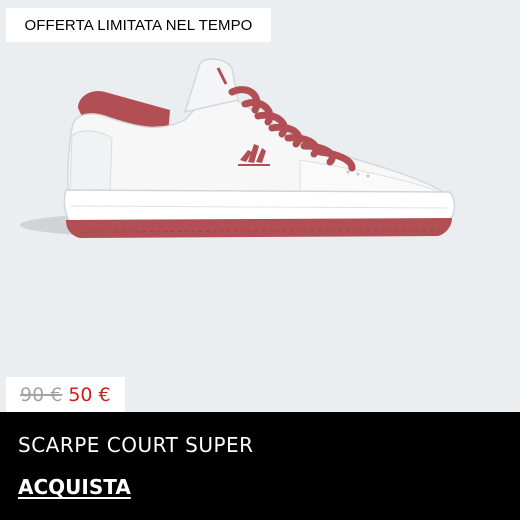 The image size is (520, 520). Describe the element at coordinates (74, 487) in the screenshot. I see `buy-link: ACQUISTA` at that location.